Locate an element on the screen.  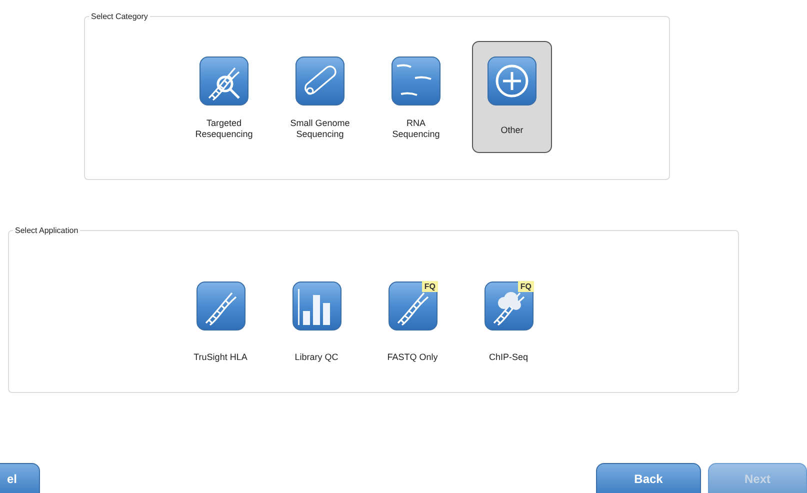
option-tile: Other is located at coordinates (512, 97).